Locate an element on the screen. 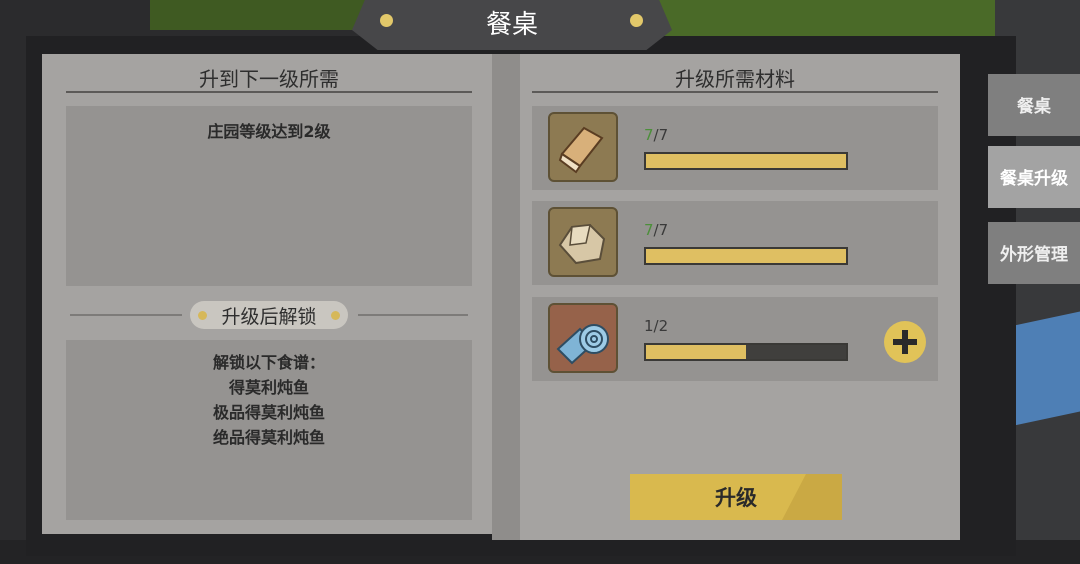  tab-label: 餐桌升级 is located at coordinates (1034, 179).